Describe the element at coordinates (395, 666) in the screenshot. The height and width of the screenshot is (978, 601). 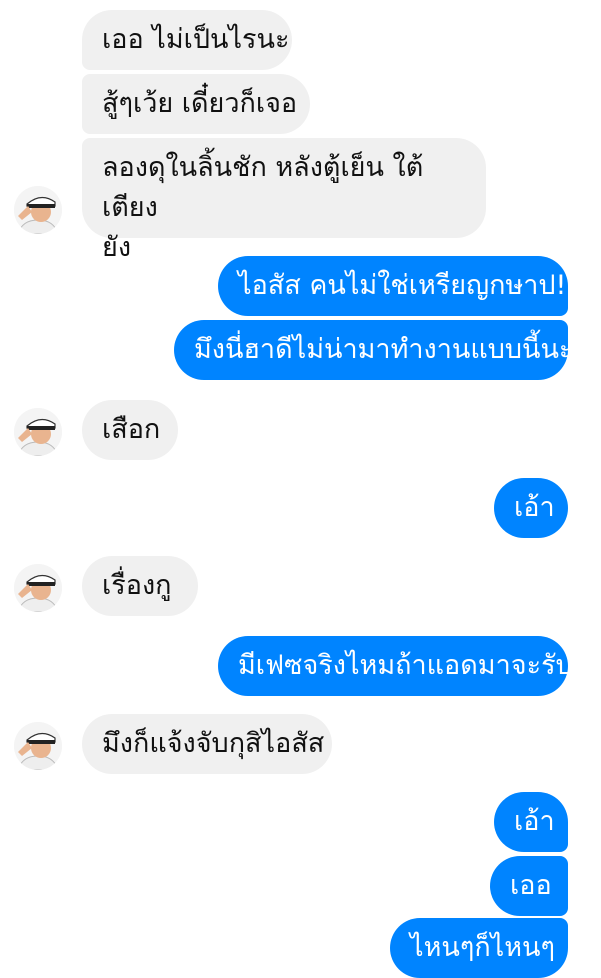
I see `outgoing-message: มีเฟซจริงไหมถ้าแอดมาจะรับ` at that location.